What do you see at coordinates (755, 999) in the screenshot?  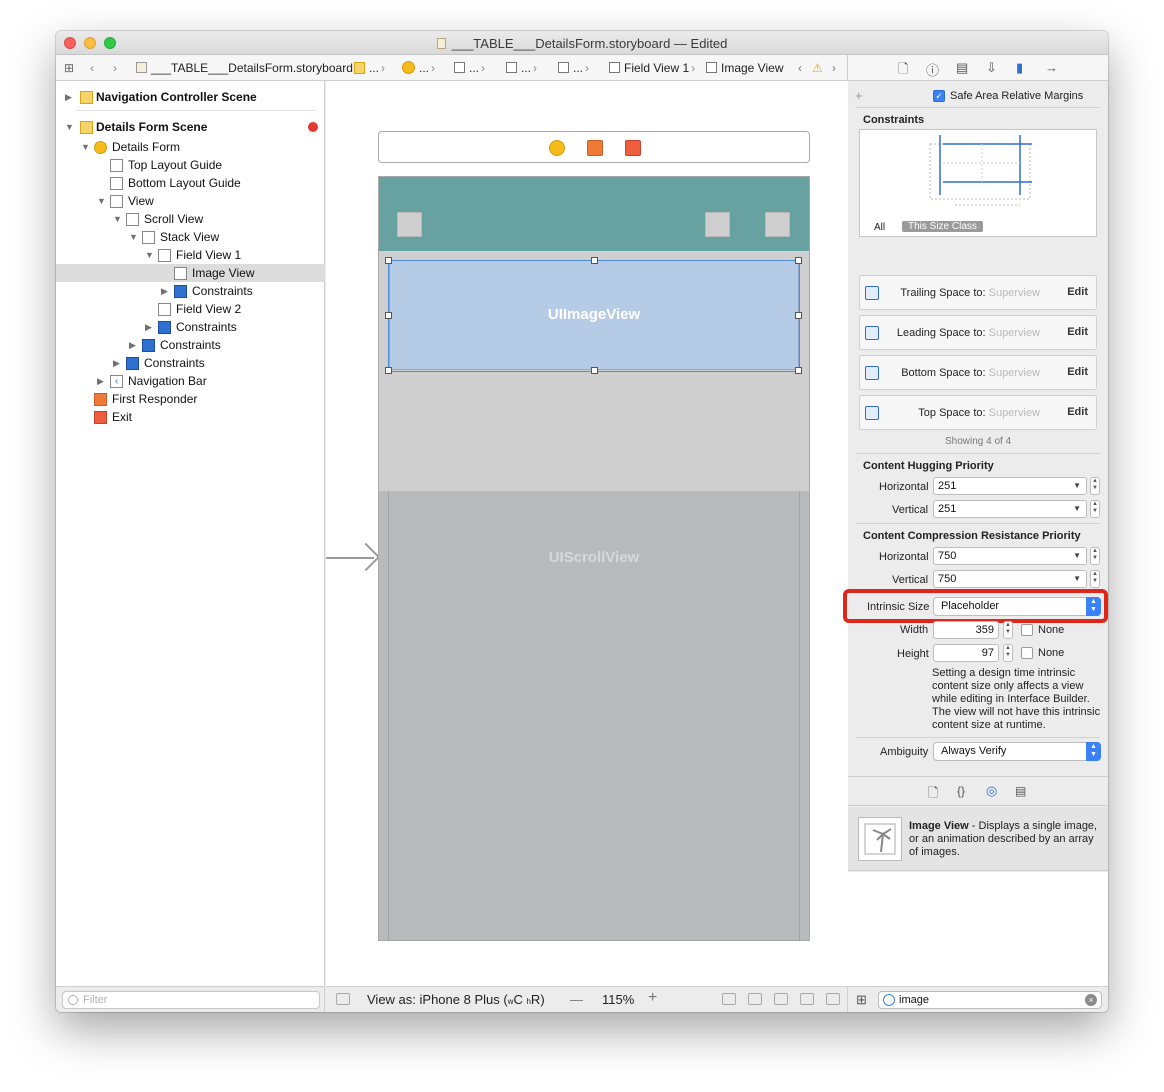 I see `update-frames-icon` at bounding box center [755, 999].